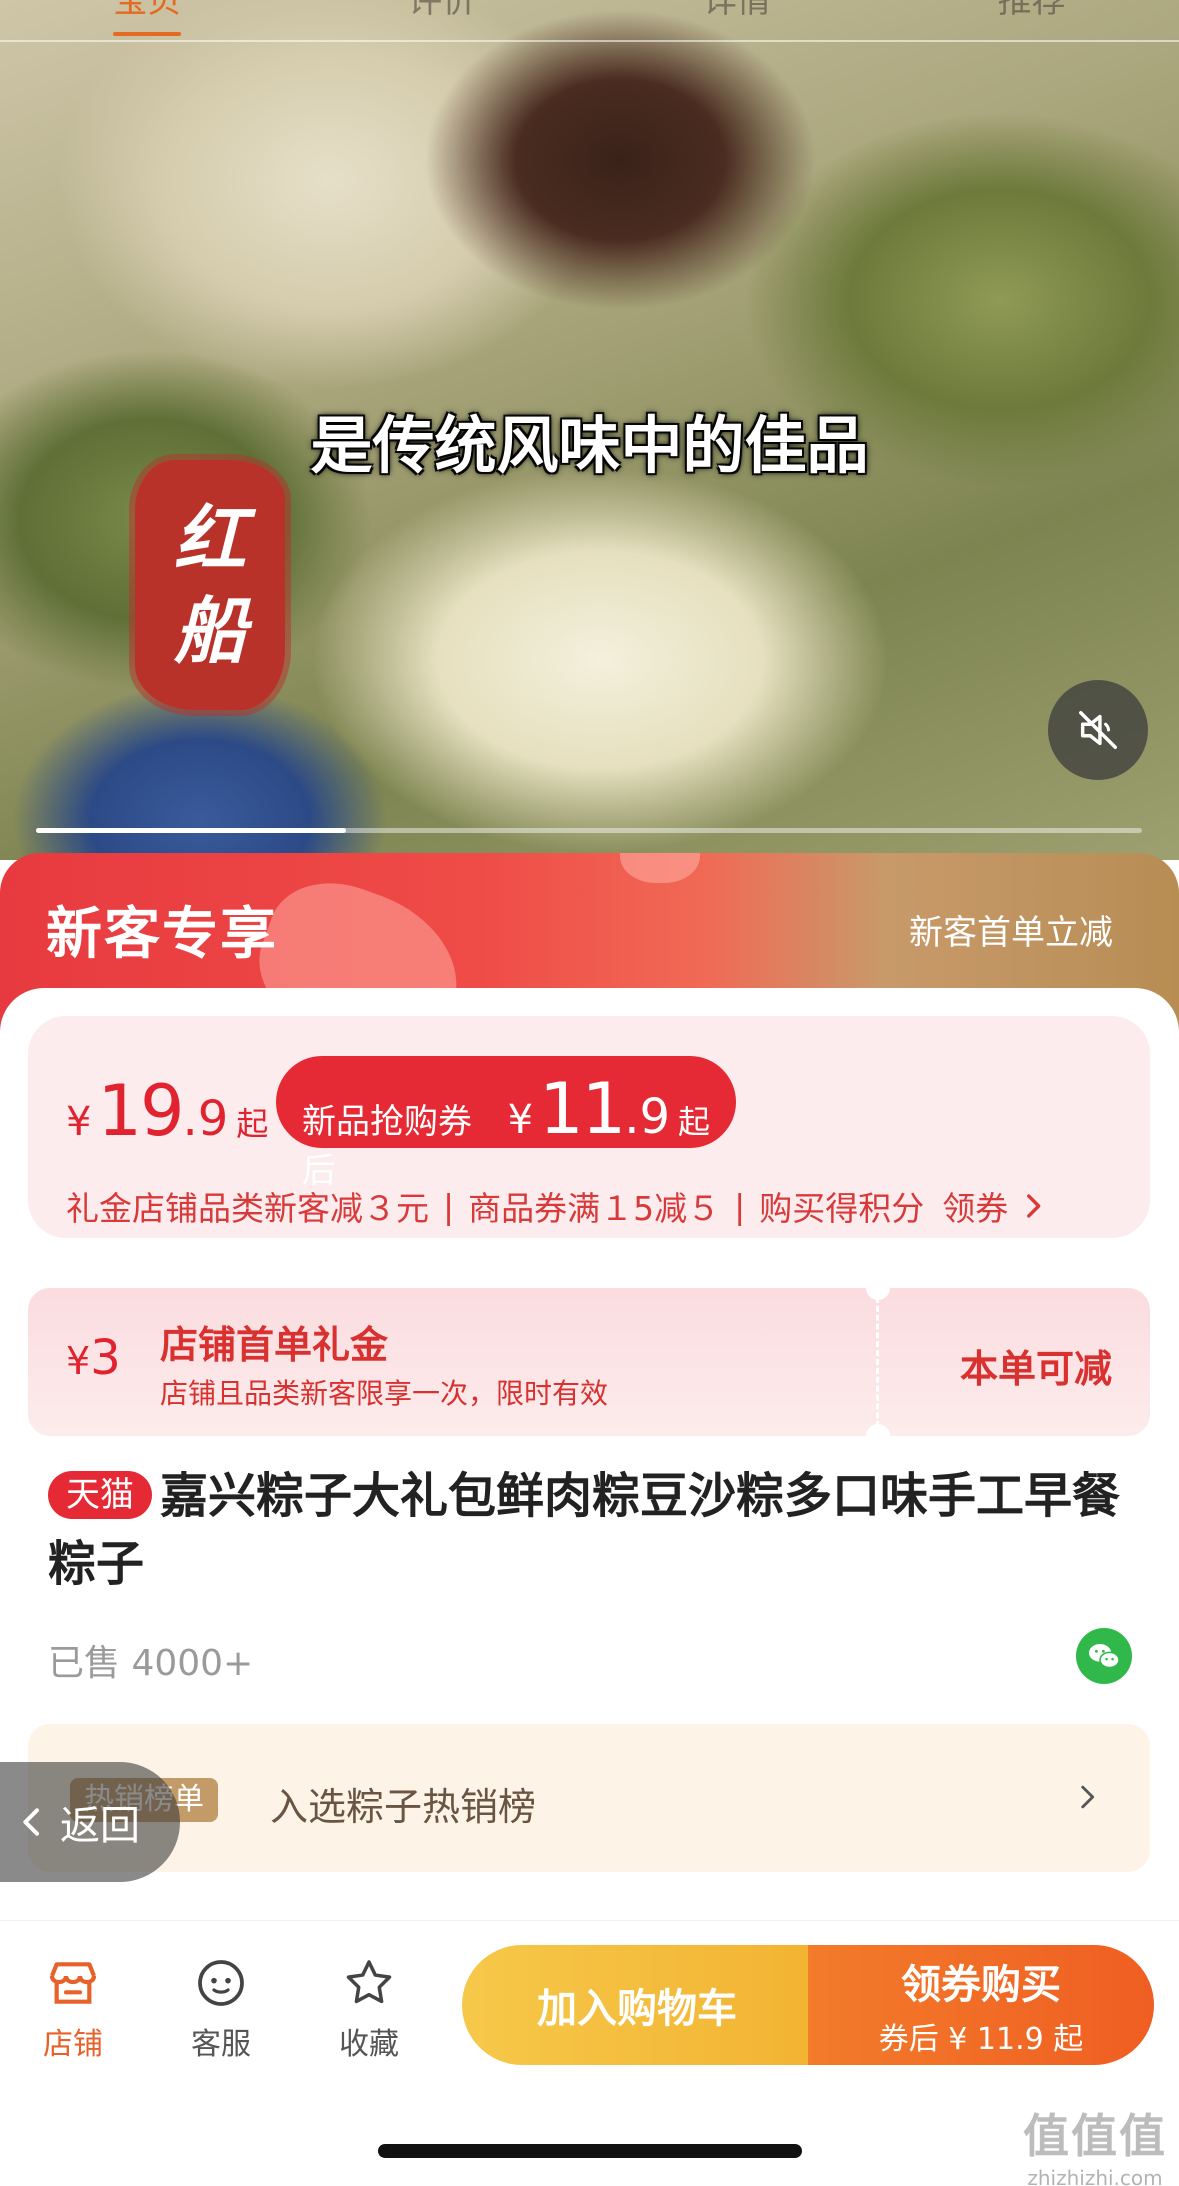  I want to click on coupon-label: 新品抢购券后, so click(387, 1146).